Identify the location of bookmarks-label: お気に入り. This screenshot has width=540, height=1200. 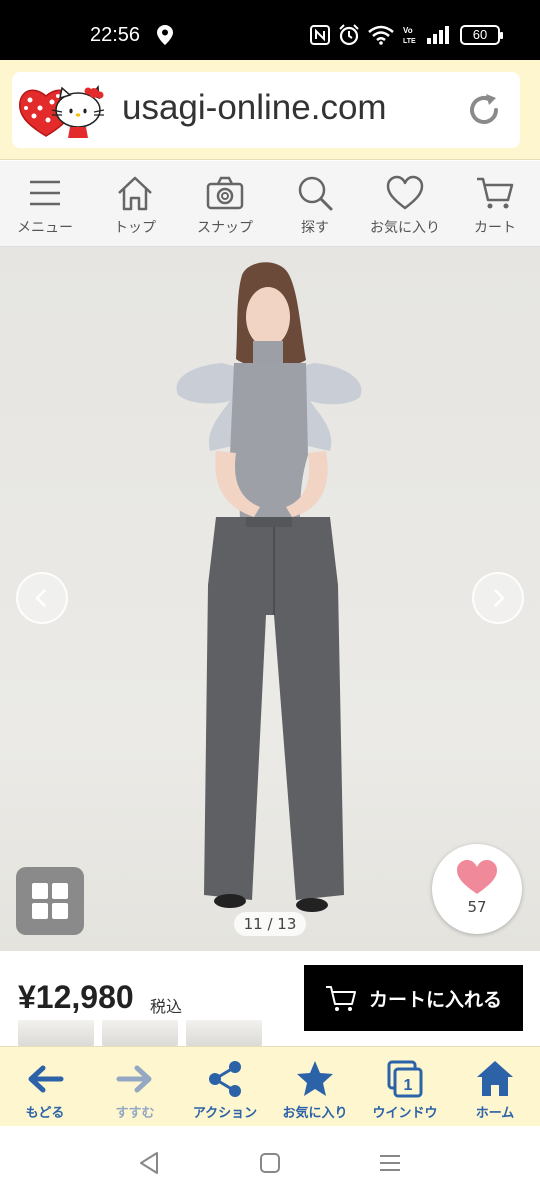
(315, 1113).